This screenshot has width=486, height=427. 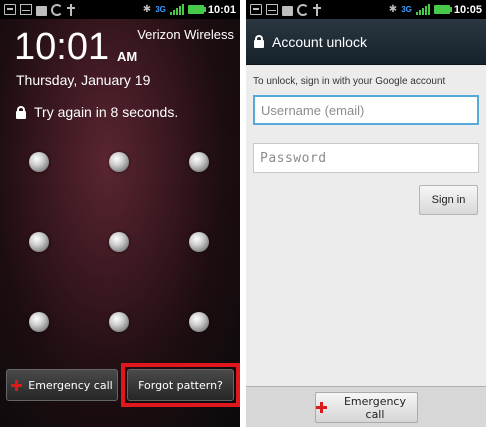 What do you see at coordinates (393, 9) in the screenshot?
I see `bluetooth-icon: ✱` at bounding box center [393, 9].